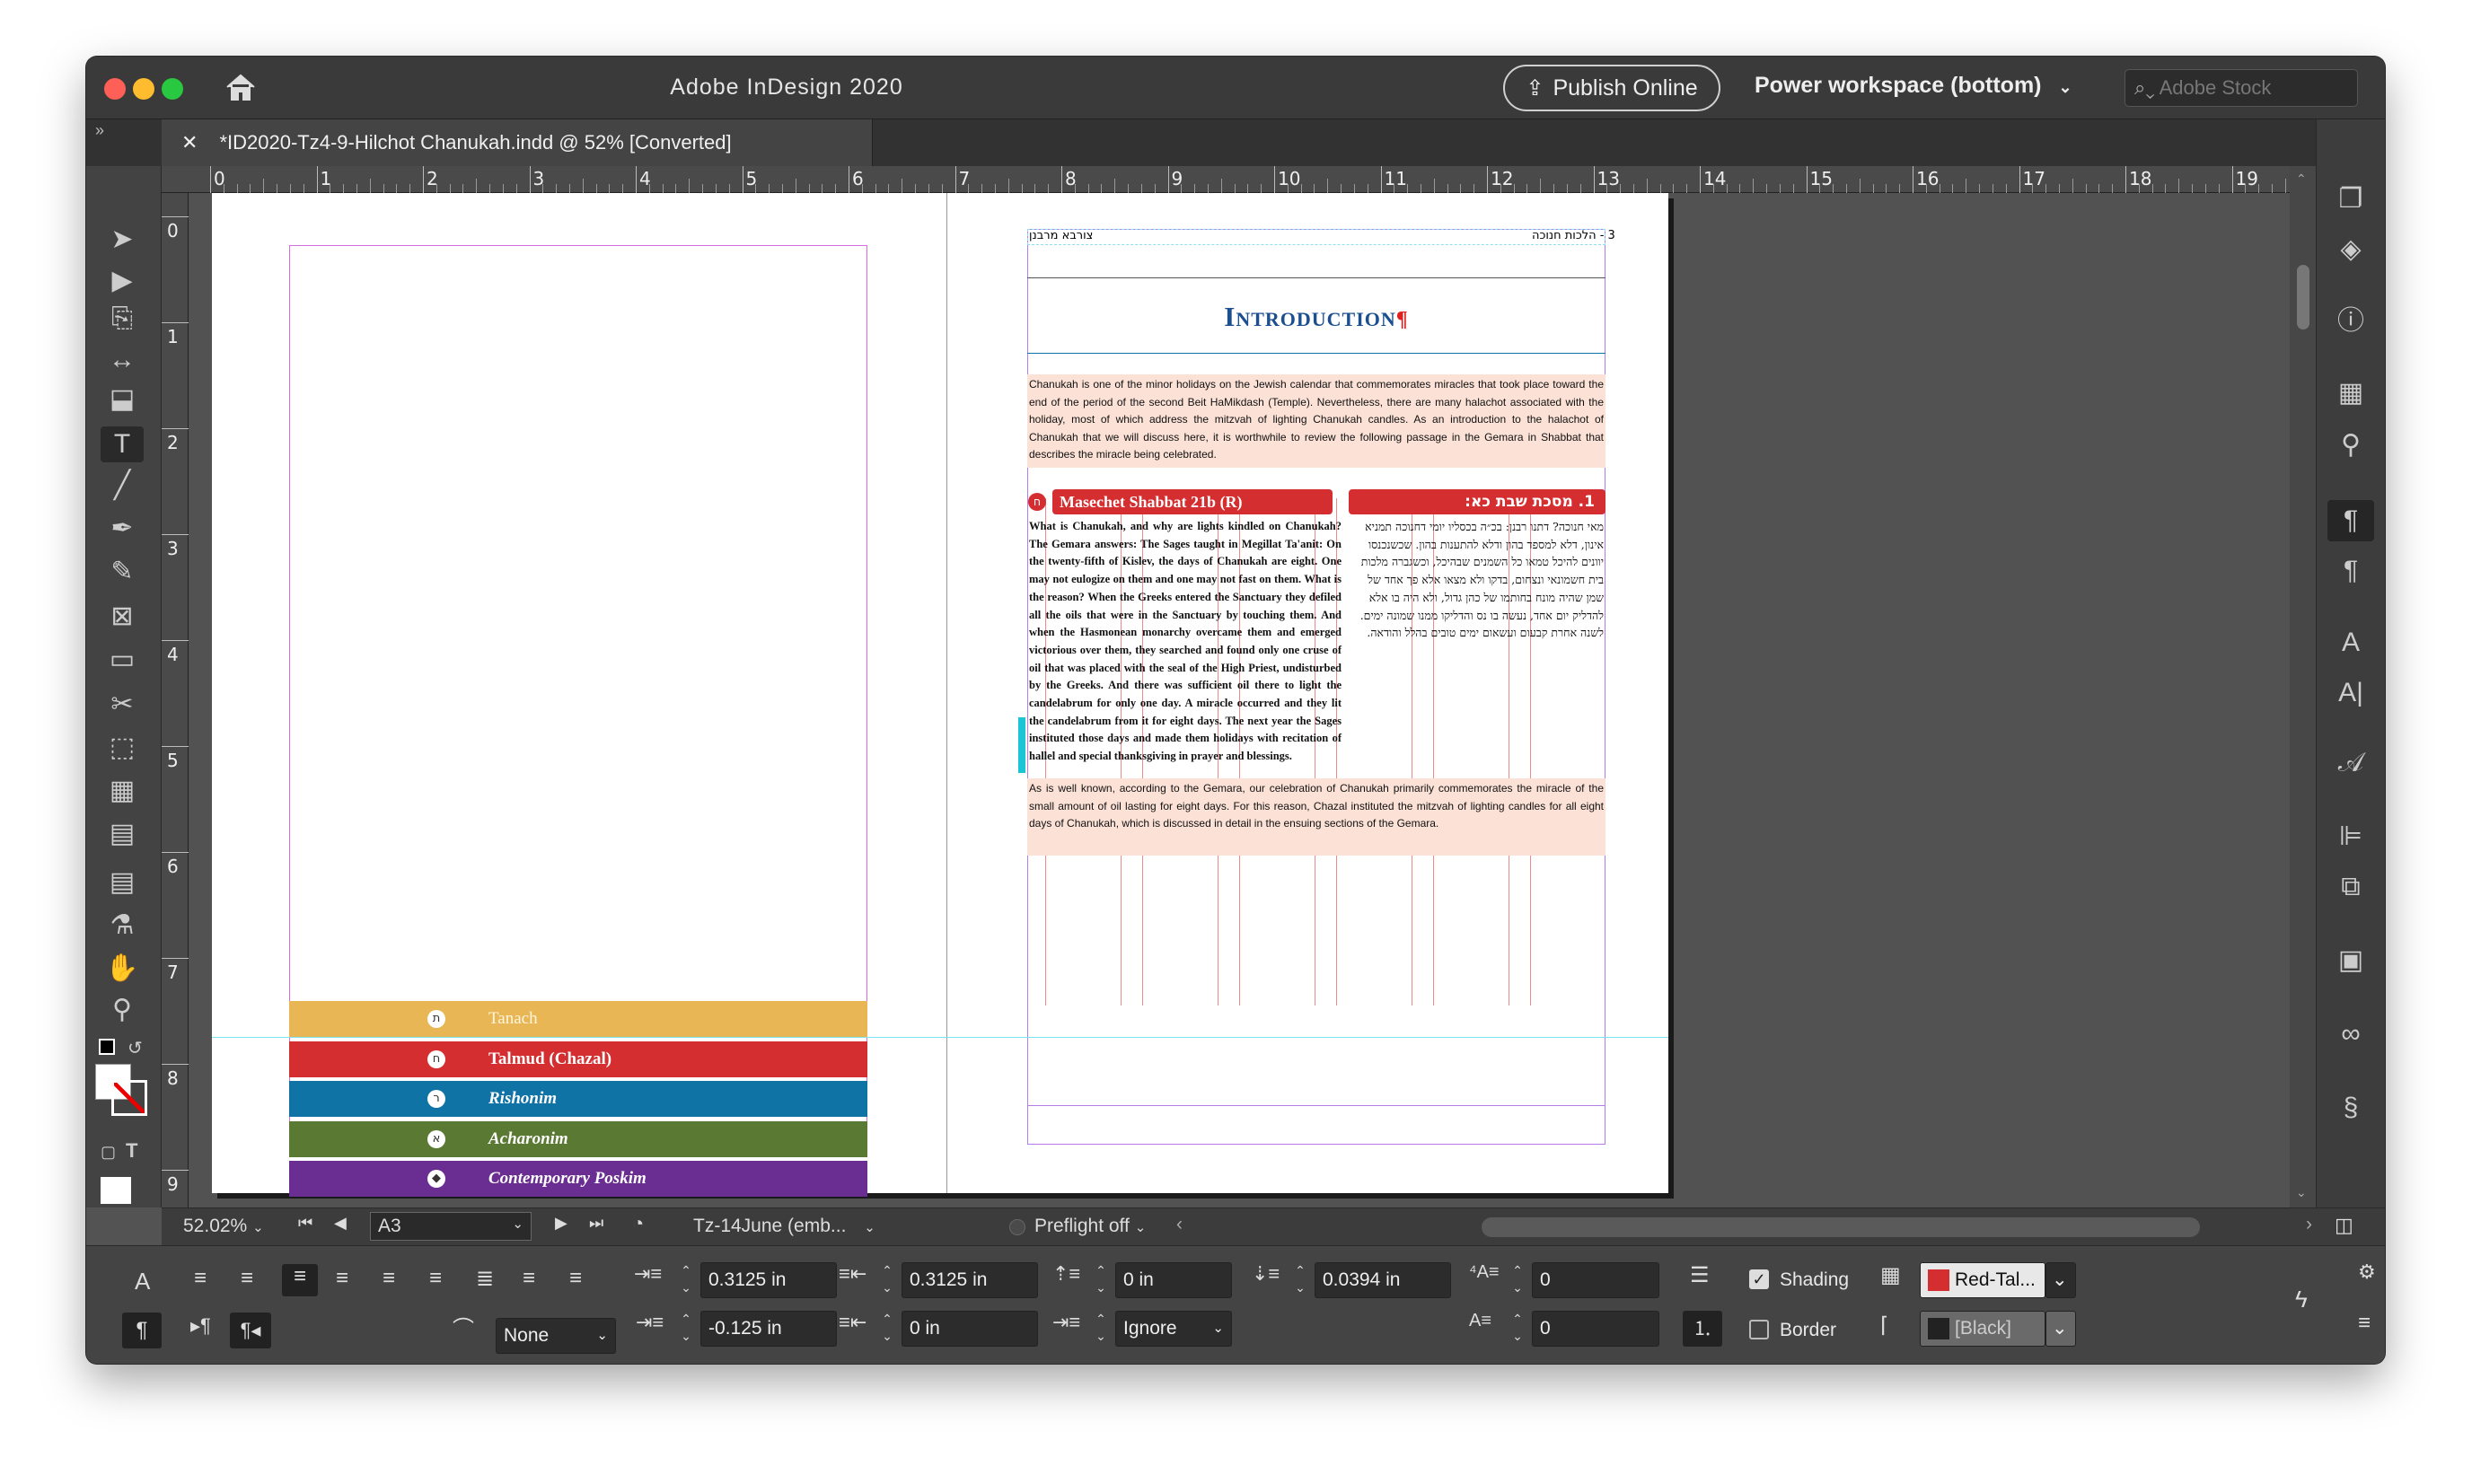  Describe the element at coordinates (122, 926) in the screenshot. I see `eyedropper-tool-icon: ⚗` at that location.